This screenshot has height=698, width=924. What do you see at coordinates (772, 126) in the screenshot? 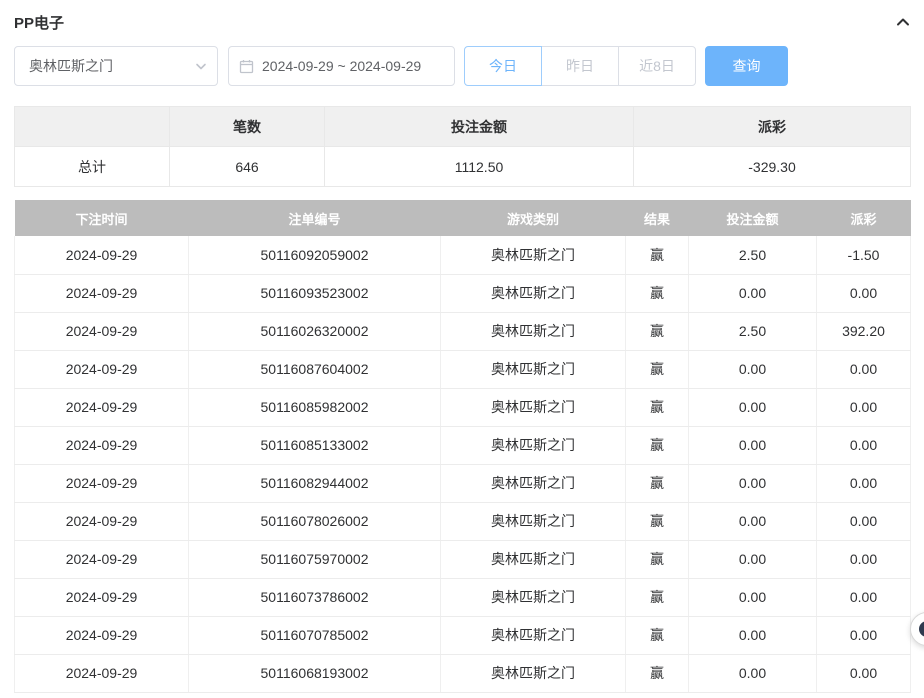
I see `summary-header-payout: 派彩` at bounding box center [772, 126].